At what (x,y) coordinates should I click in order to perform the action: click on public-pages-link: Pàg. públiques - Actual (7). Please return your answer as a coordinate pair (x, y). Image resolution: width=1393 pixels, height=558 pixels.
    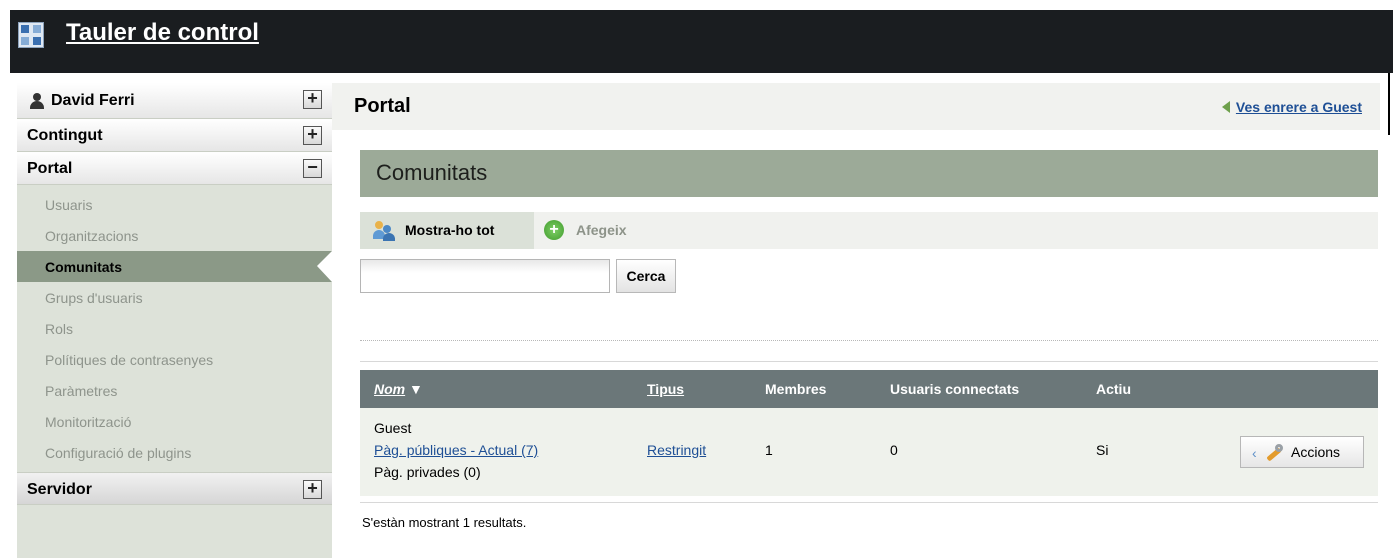
    Looking at the image, I should click on (456, 450).